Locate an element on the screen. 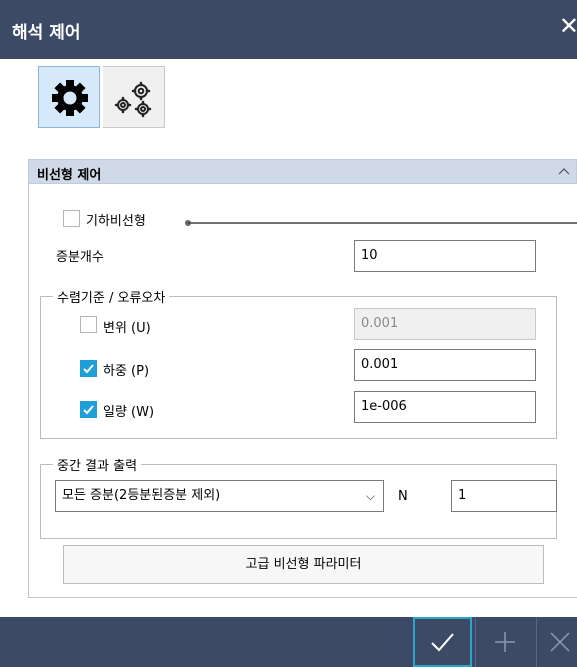  n-input: 1 is located at coordinates (504, 496).